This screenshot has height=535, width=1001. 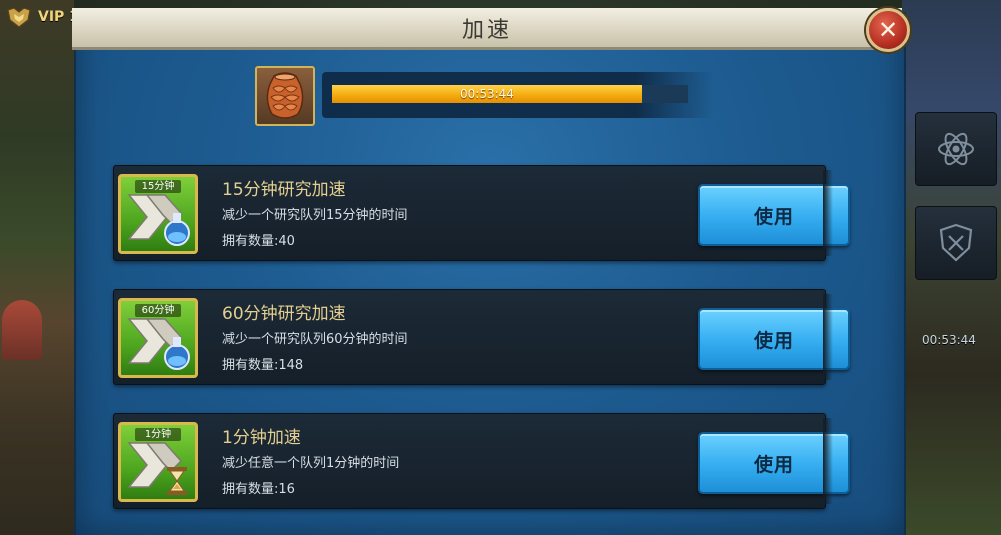 I want to click on item-count: 拥有数量:148, so click(x=263, y=365).